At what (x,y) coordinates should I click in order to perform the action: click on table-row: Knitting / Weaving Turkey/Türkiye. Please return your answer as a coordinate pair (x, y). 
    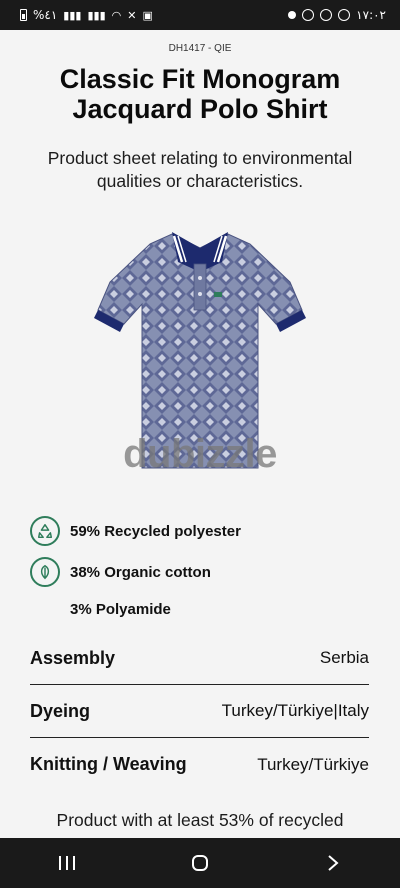
    Looking at the image, I should click on (199, 764).